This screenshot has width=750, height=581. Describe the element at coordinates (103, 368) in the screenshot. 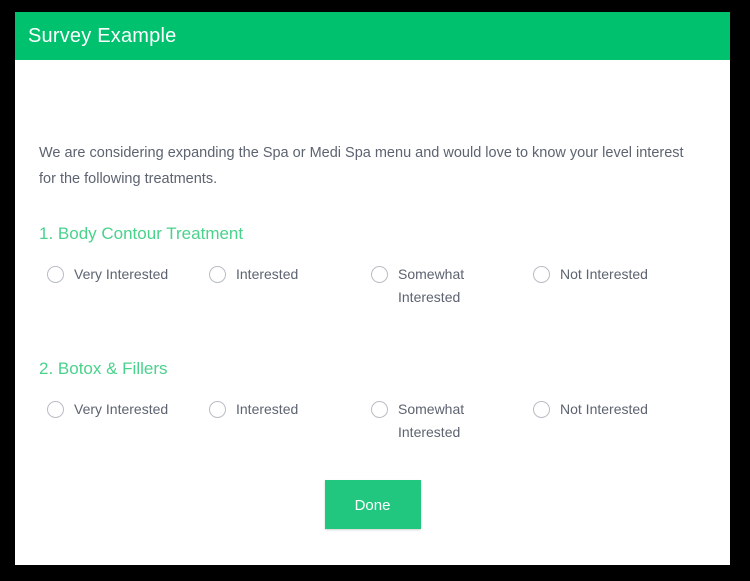

I see `question-2-title: 2. Botox & Fillers` at that location.